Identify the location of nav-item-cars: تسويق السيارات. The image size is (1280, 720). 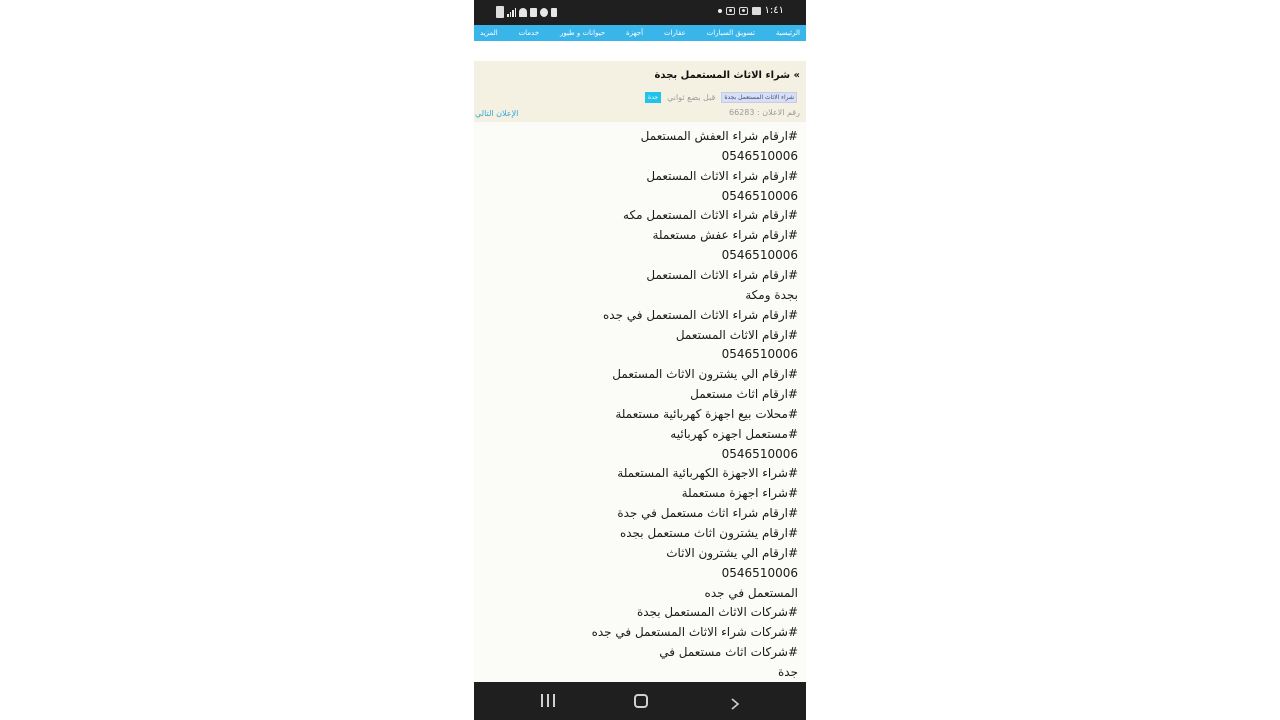
(731, 33).